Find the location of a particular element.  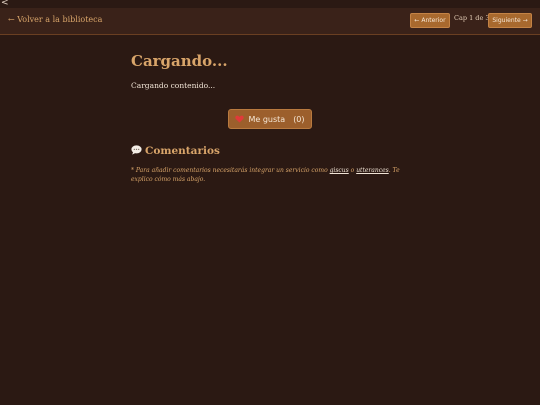

chapter-indicator: Cap 1 de 3 is located at coordinates (472, 18).